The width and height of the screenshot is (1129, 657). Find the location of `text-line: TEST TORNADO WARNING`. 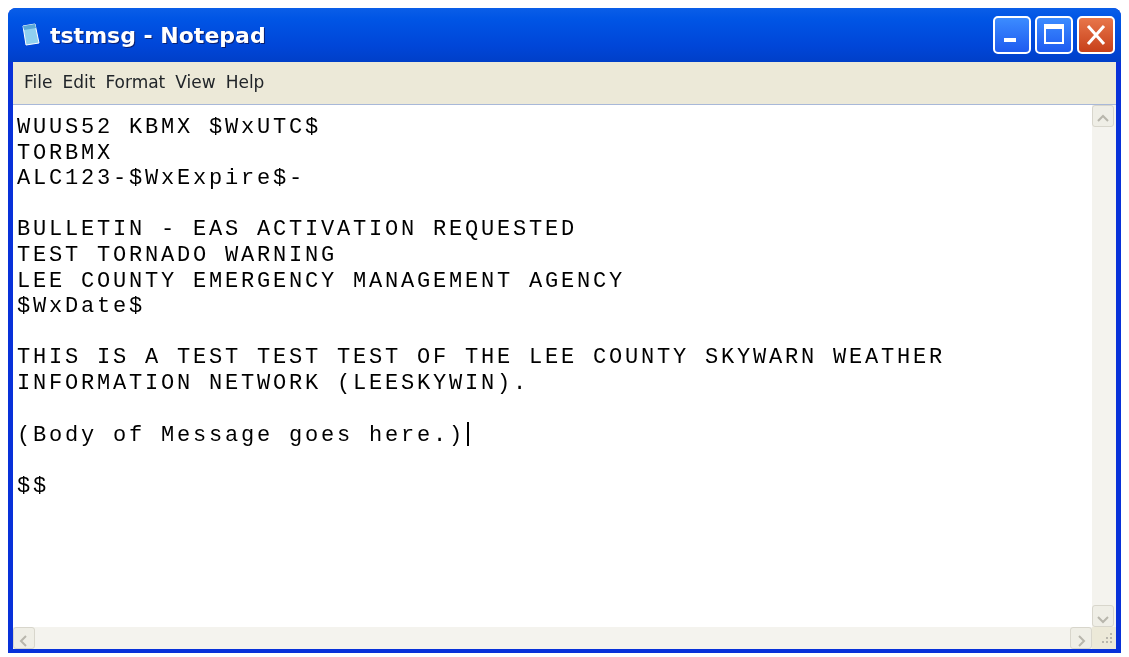

text-line: TEST TORNADO WARNING is located at coordinates (177, 255).